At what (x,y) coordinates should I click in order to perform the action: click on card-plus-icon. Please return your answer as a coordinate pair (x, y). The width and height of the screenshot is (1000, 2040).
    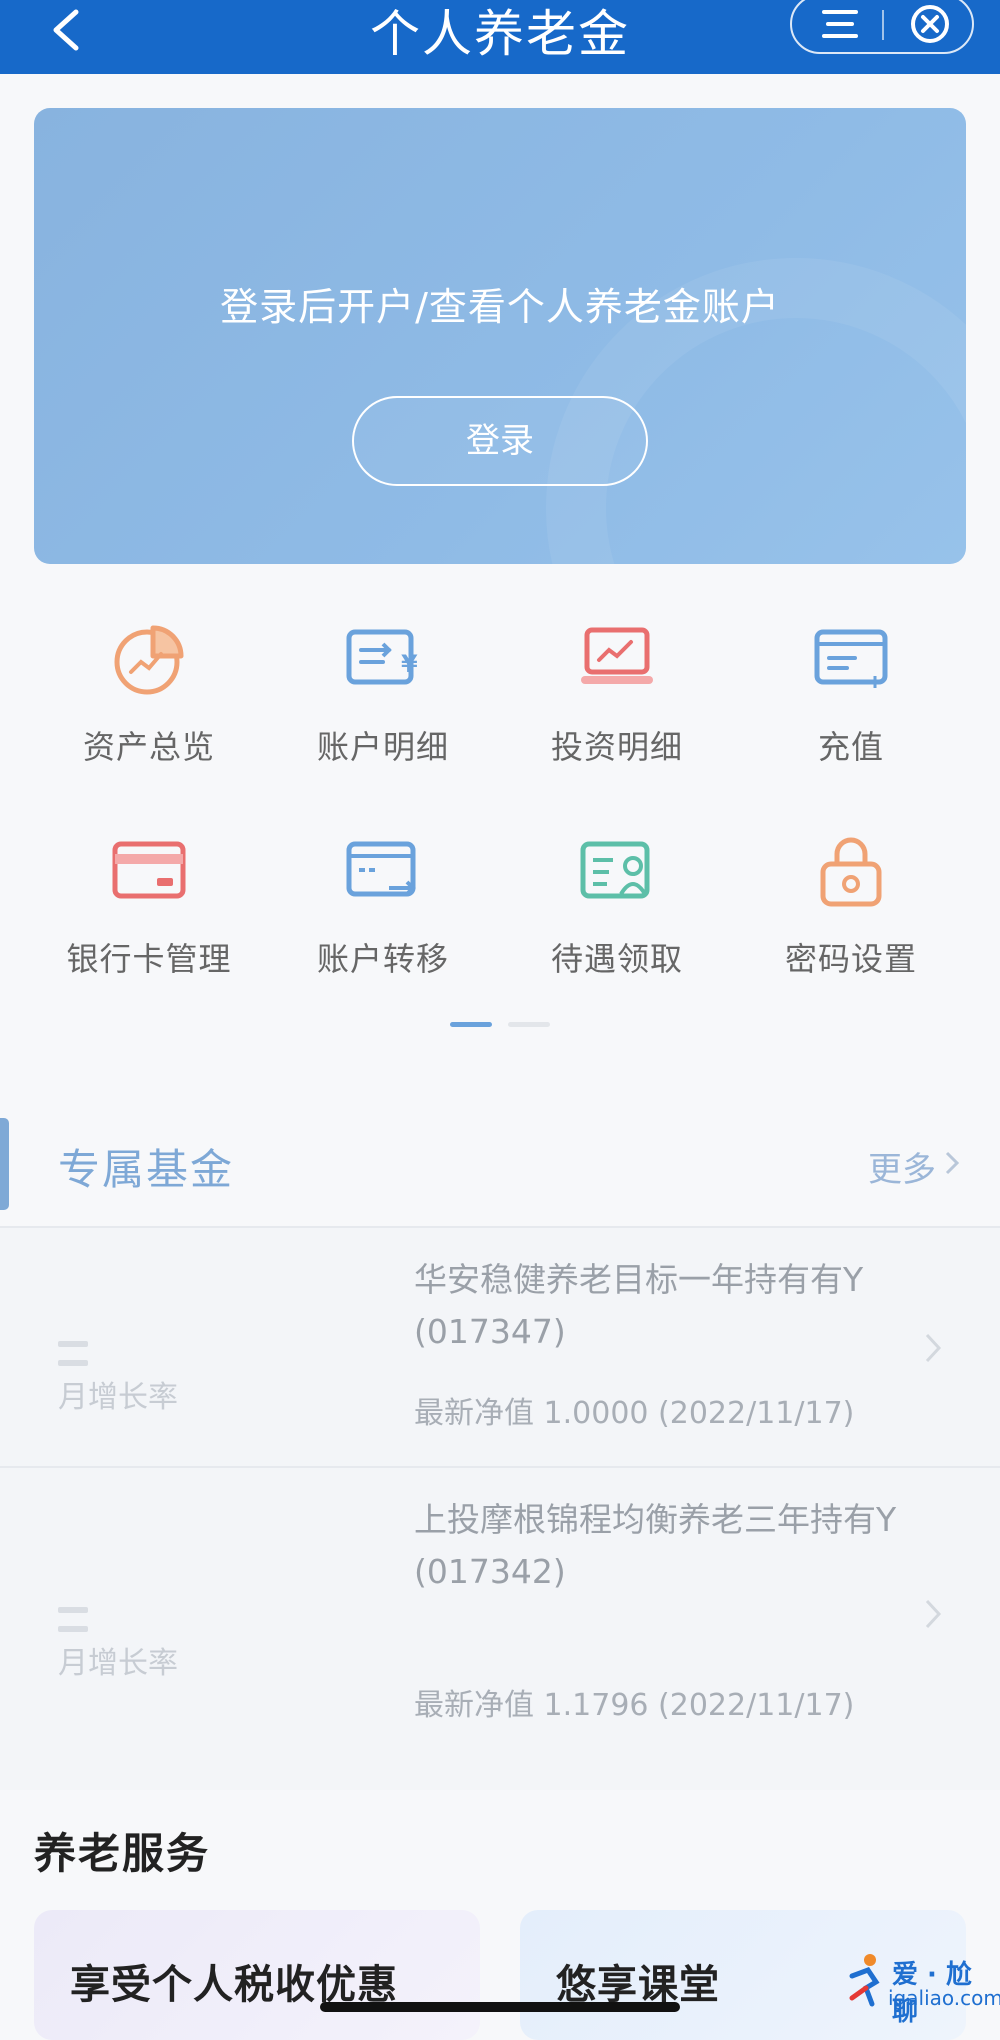
    Looking at the image, I should click on (851, 658).